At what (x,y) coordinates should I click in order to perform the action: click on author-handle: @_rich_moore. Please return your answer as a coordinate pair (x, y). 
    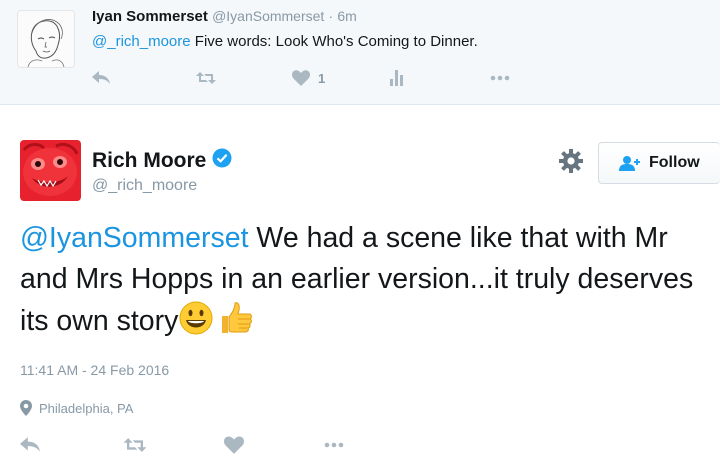
    Looking at the image, I should click on (144, 186).